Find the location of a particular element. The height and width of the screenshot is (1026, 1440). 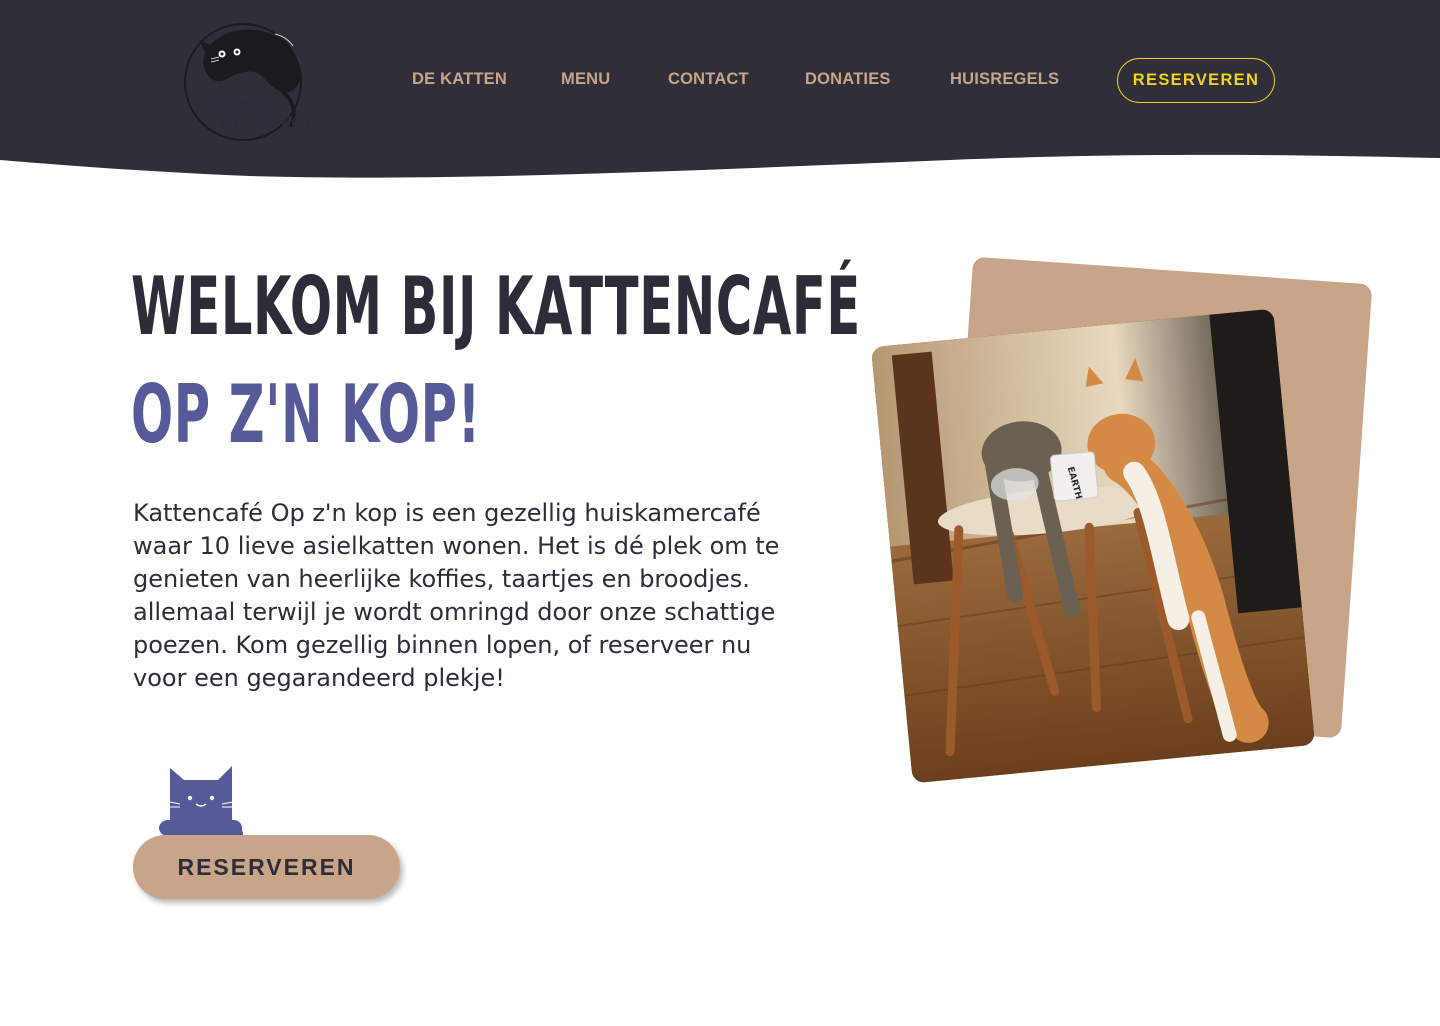

nav-item-de-katten: DE KATTEN is located at coordinates (459, 79).